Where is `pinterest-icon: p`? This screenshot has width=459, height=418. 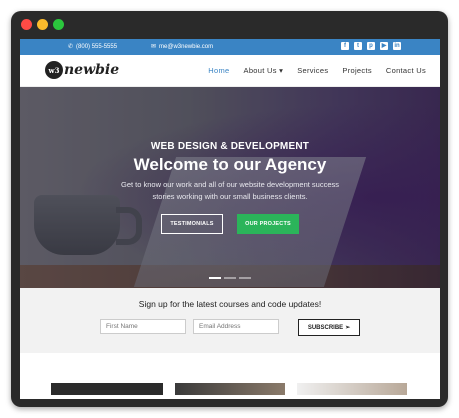
pinterest-icon: p is located at coordinates (371, 46).